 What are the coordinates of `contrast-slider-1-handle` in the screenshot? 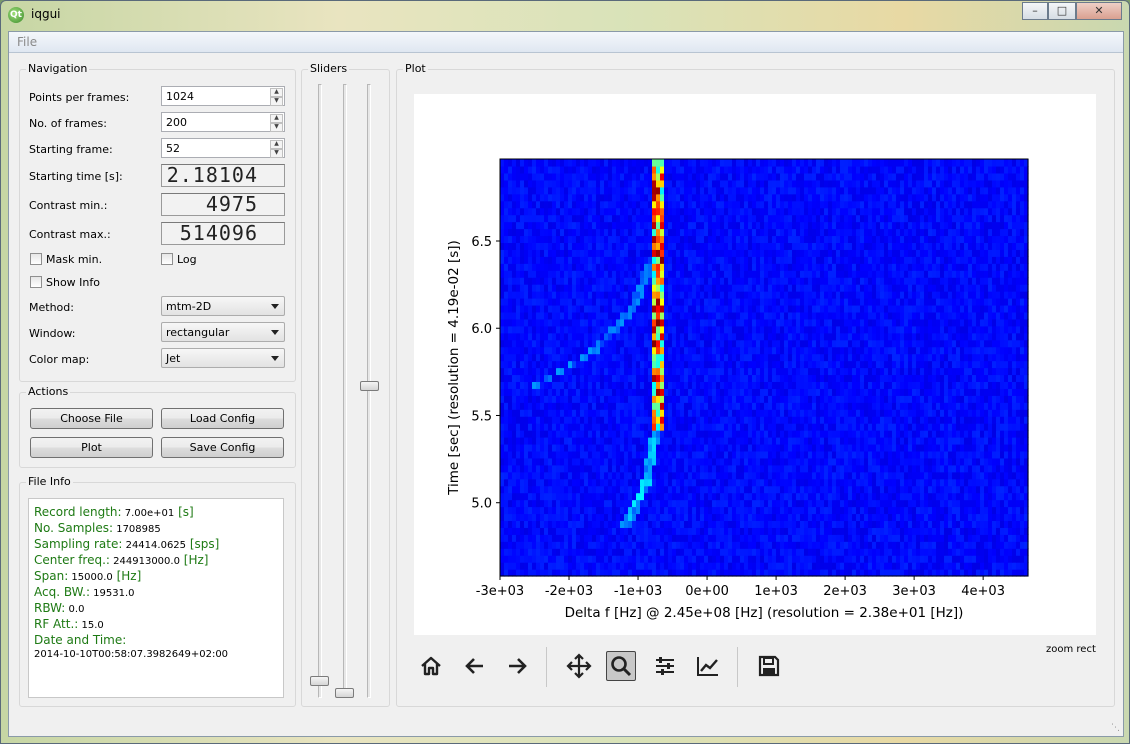 It's located at (319, 680).